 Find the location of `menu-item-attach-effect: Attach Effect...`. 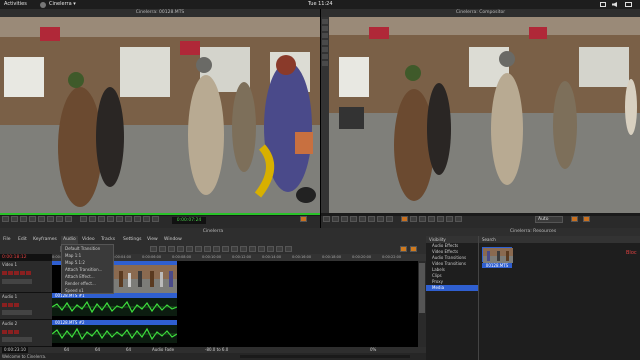

menu-item-attach-effect: Attach Effect... is located at coordinates (87, 276).